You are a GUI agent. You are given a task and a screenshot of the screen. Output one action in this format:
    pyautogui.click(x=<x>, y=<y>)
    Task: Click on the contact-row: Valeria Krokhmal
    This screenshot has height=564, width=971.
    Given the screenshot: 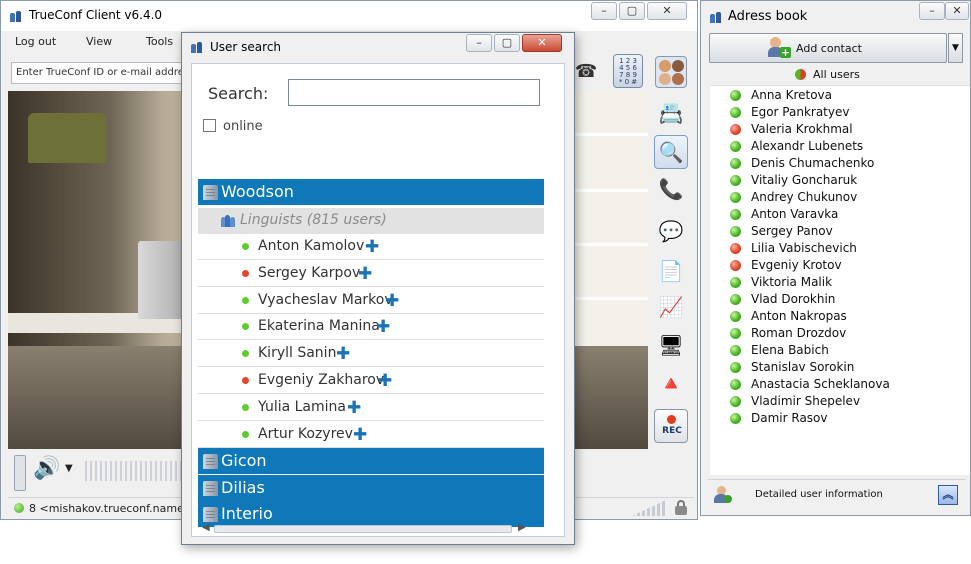 What is the action you would take?
    pyautogui.click(x=839, y=129)
    